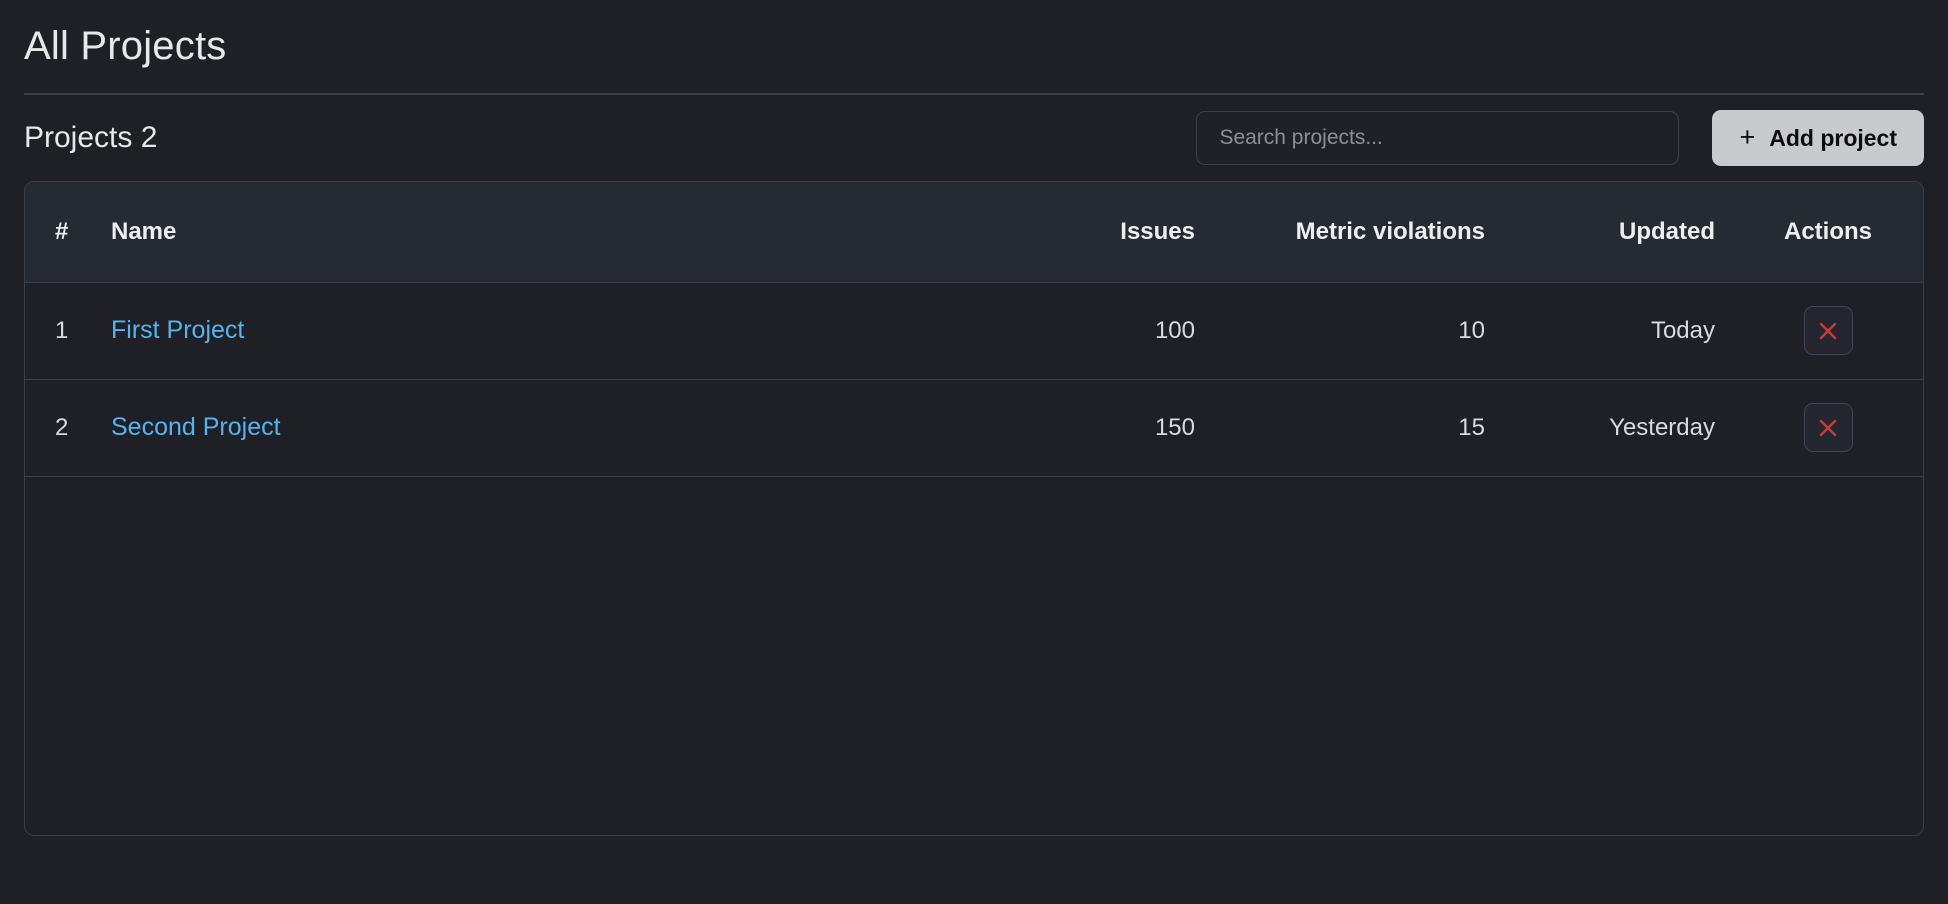 This screenshot has height=904, width=1948. Describe the element at coordinates (558, 428) in the screenshot. I see `row-name-cell: Second Project` at that location.